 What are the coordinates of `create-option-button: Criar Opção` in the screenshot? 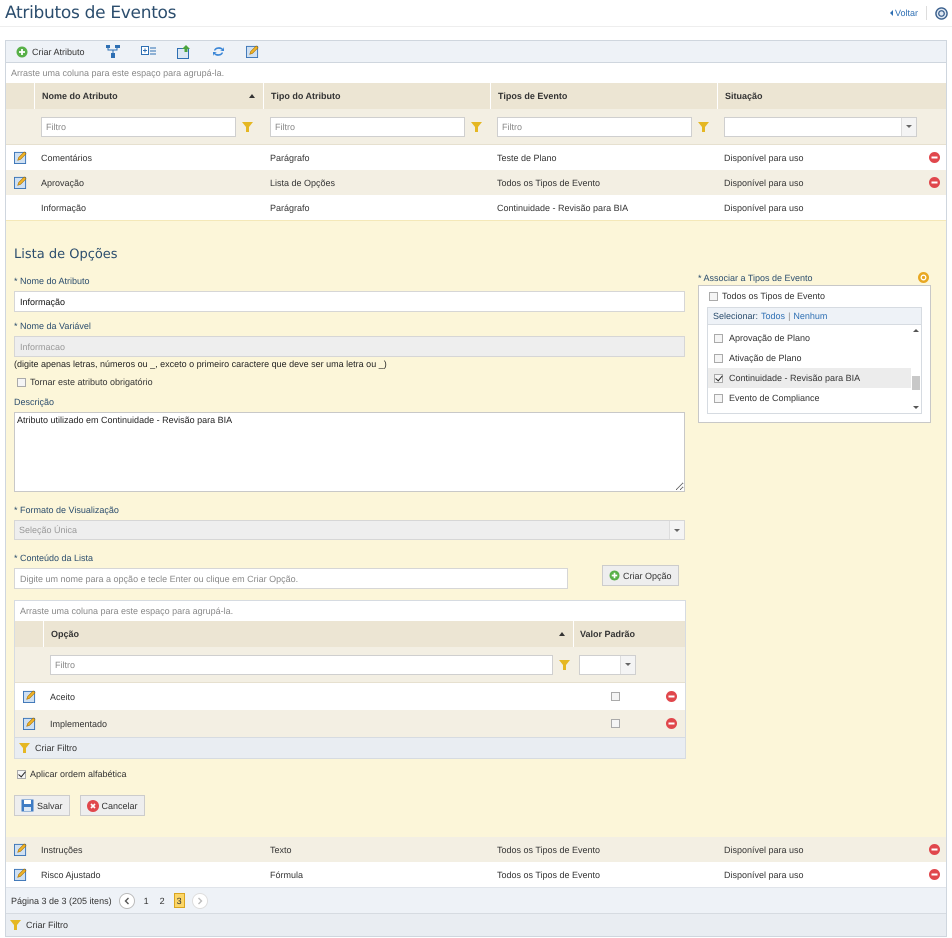 It's located at (640, 575).